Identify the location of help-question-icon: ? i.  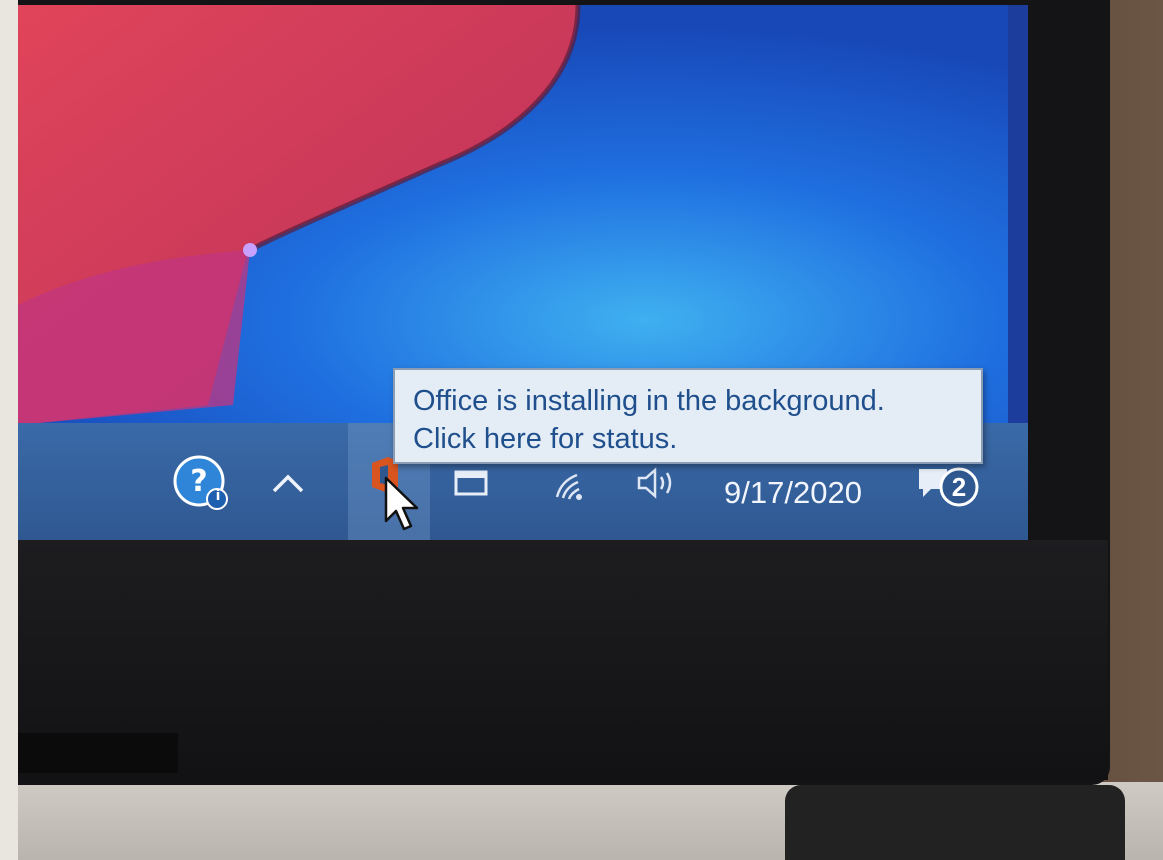
(201, 483).